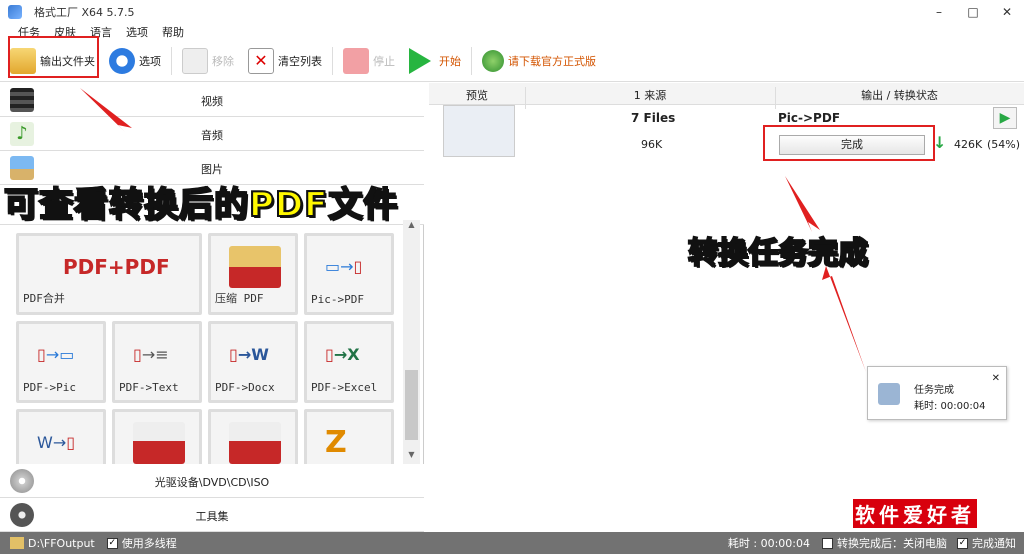 This screenshot has width=1024, height=554. I want to click on word-to-pdf-icon: W→▯, so click(56, 442).